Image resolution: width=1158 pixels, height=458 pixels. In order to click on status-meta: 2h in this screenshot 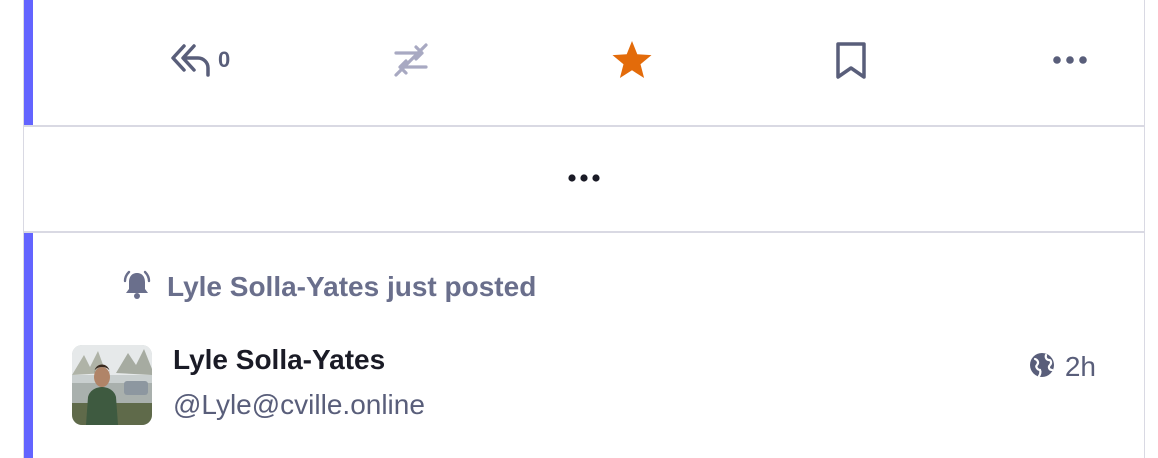, I will do `click(1062, 367)`.